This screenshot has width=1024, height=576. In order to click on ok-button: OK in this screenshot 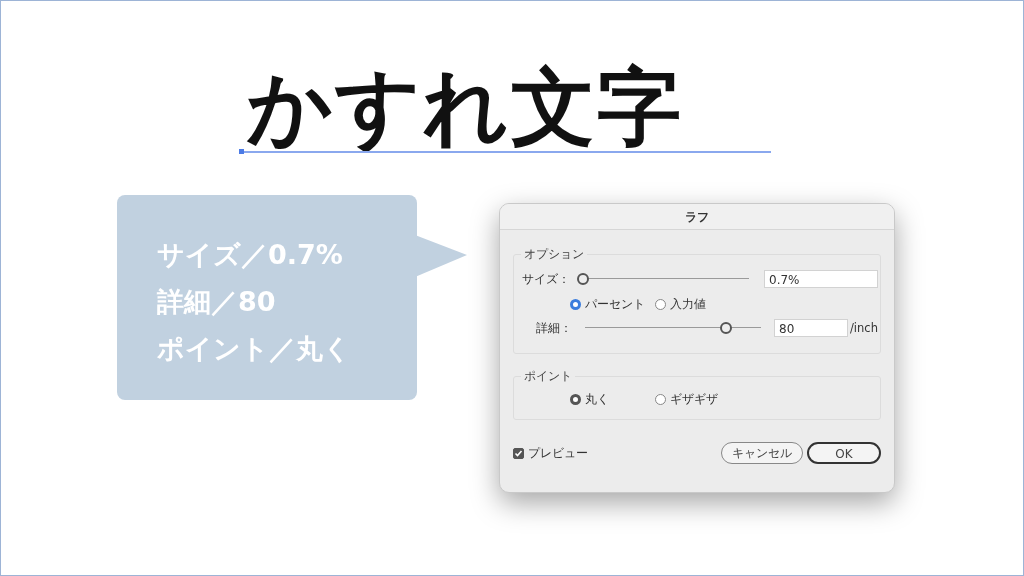, I will do `click(844, 453)`.